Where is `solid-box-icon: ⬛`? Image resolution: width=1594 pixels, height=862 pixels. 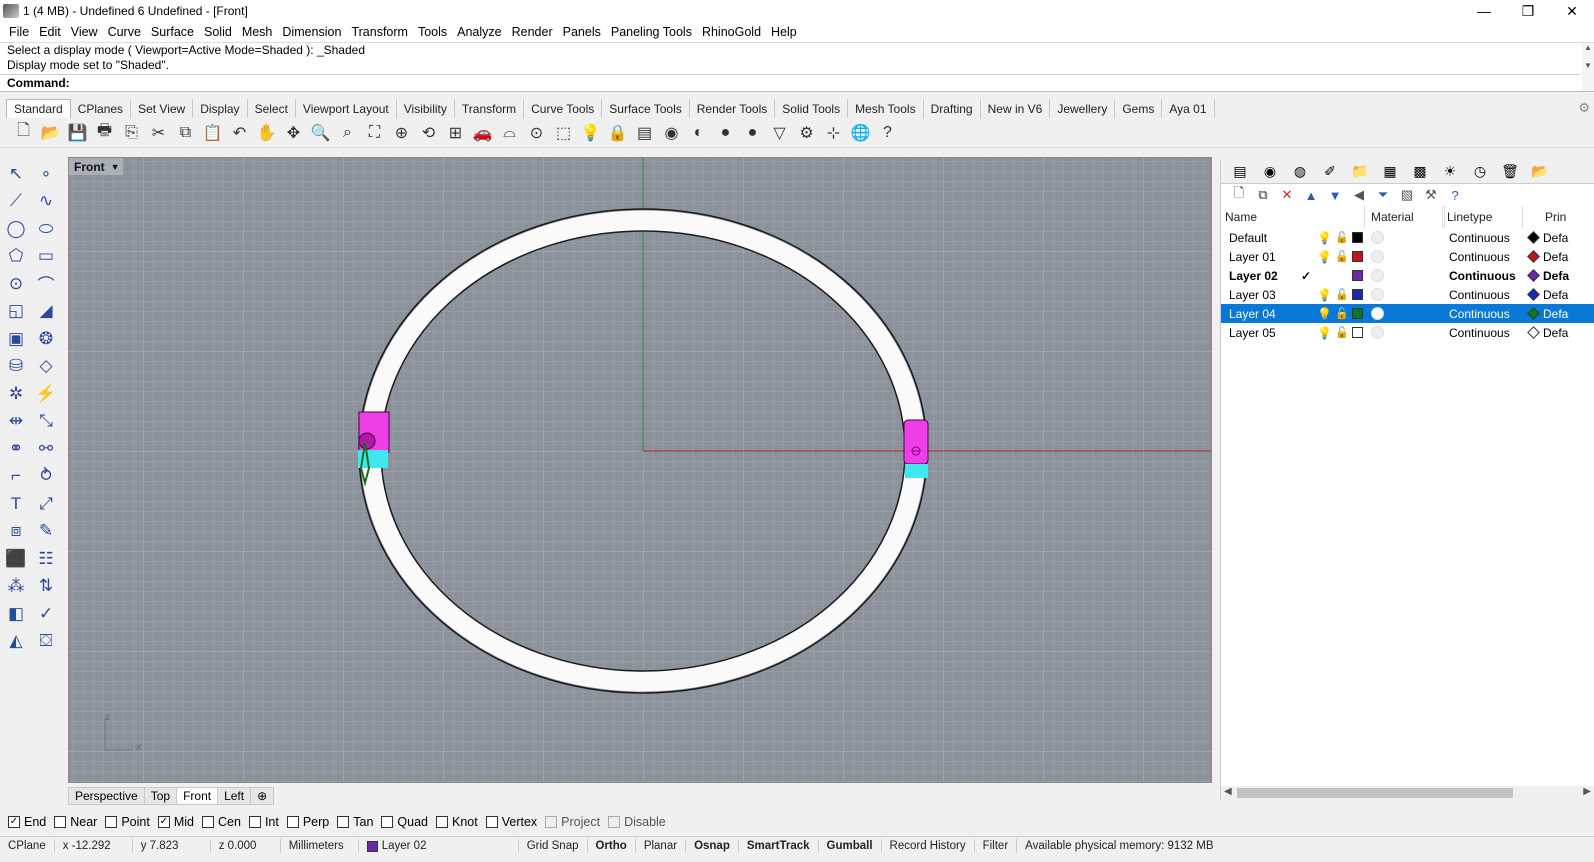 solid-box-icon: ⬛ is located at coordinates (16, 559).